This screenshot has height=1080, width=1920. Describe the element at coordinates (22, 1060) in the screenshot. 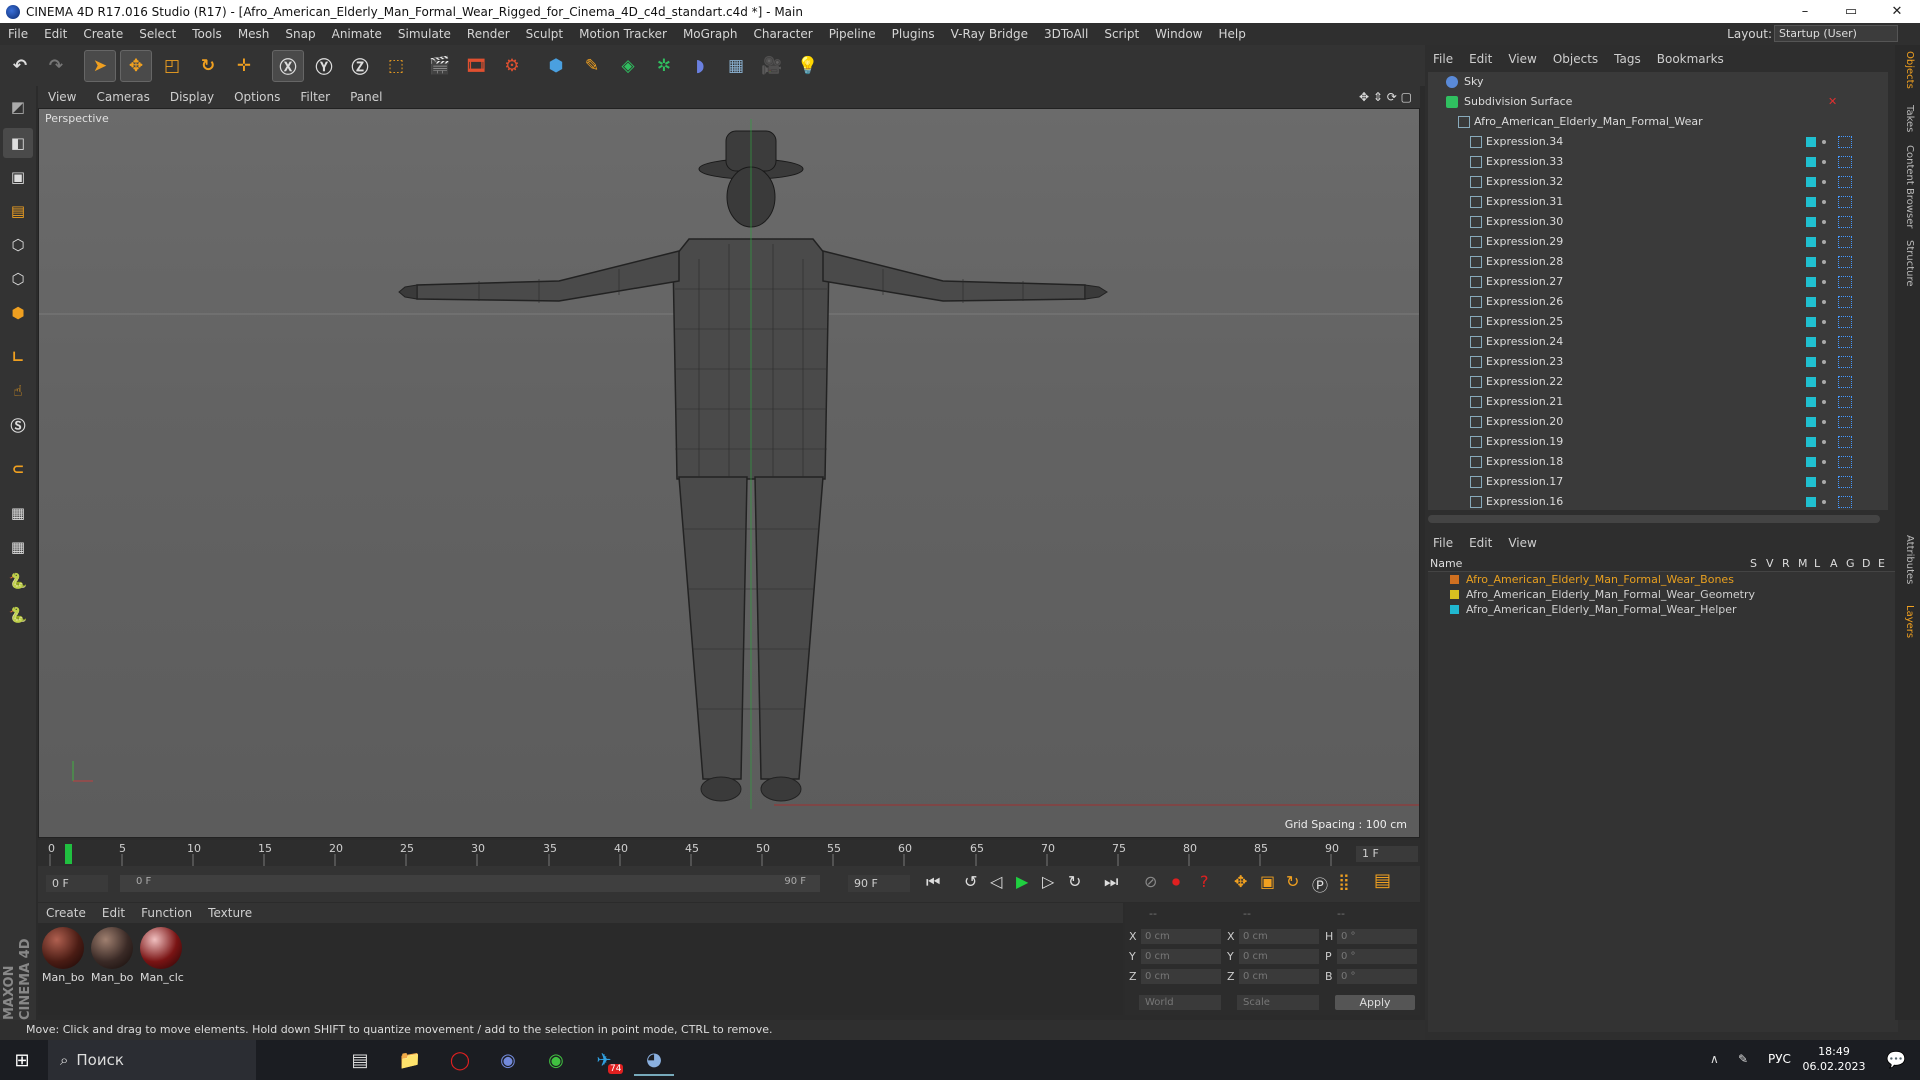

I see `windows-start-icon: ⊞` at that location.